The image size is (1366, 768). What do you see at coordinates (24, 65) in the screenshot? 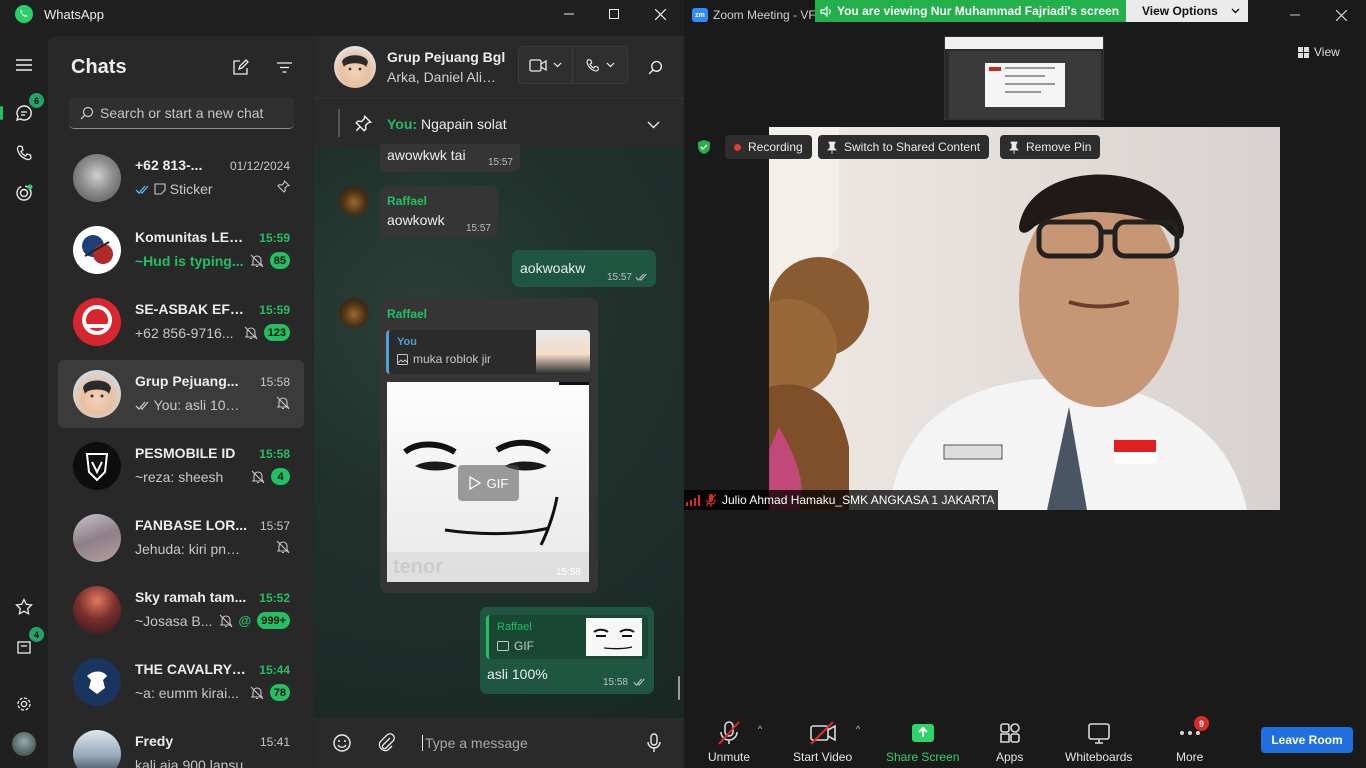
I see `menu-button` at bounding box center [24, 65].